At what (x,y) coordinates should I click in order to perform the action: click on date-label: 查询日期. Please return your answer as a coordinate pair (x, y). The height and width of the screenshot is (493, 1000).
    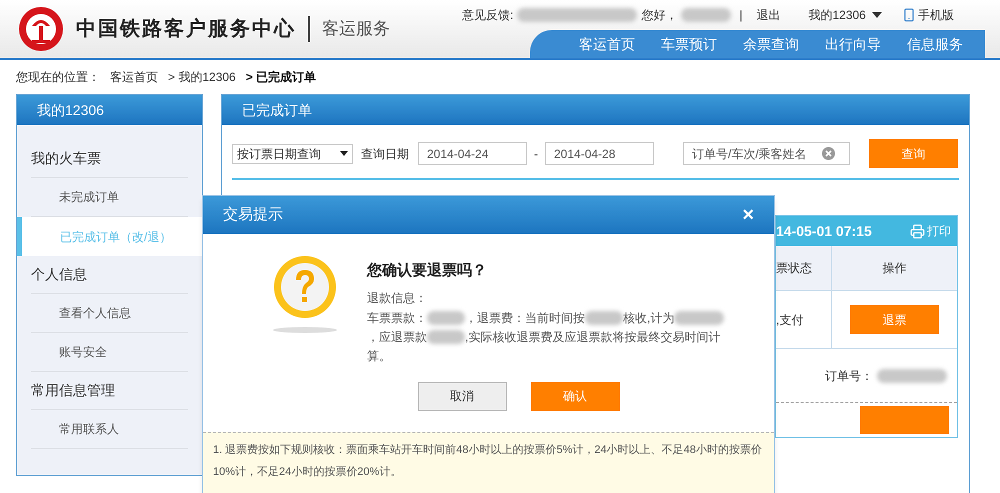
    Looking at the image, I should click on (385, 154).